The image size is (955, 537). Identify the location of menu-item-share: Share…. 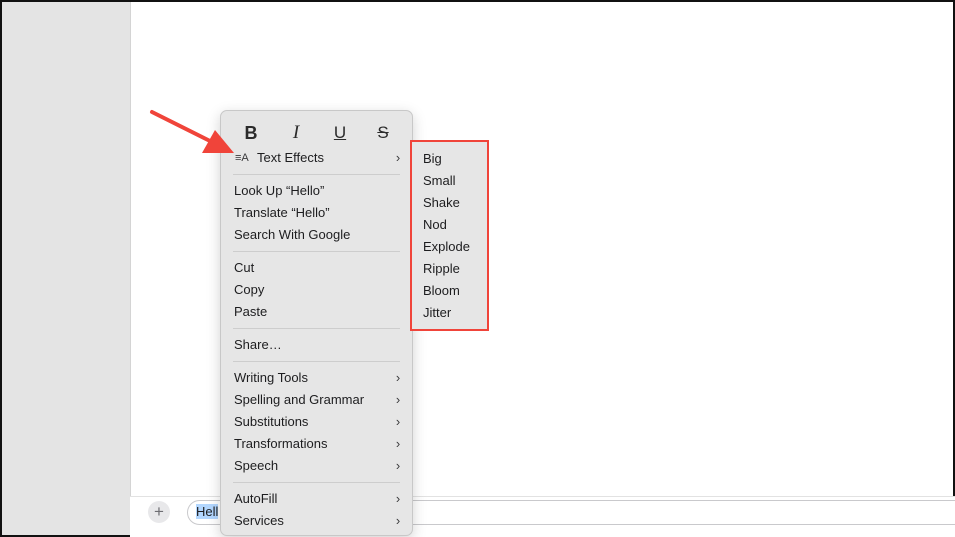
(317, 345).